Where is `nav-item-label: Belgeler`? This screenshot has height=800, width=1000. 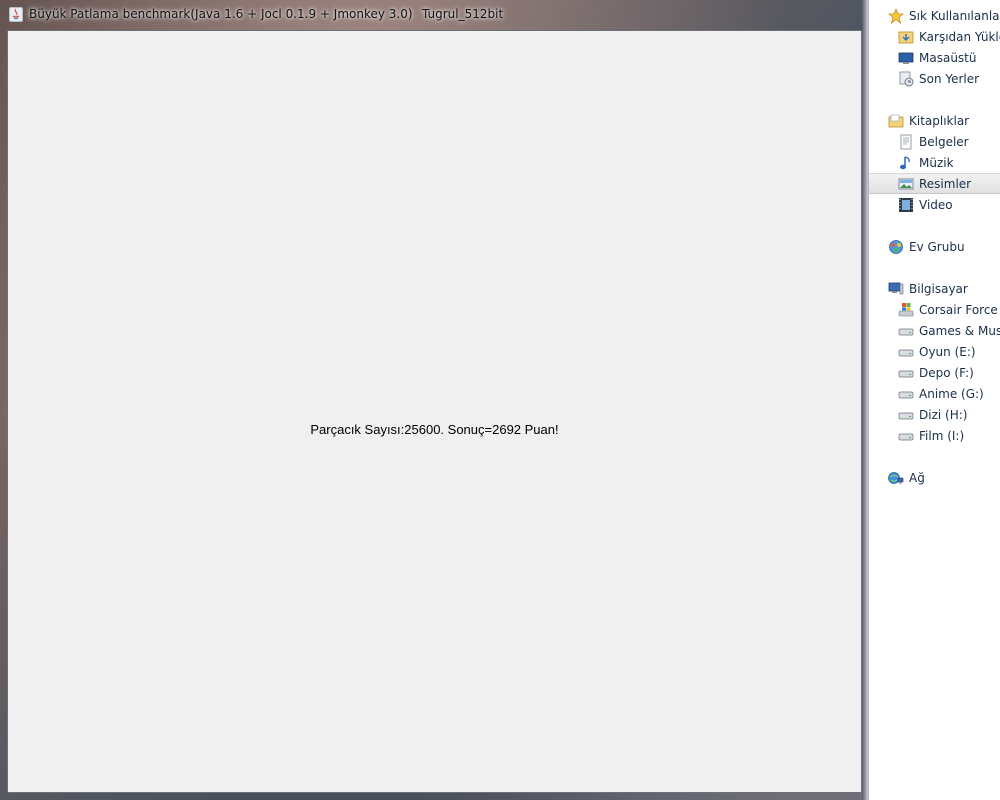
nav-item-label: Belgeler is located at coordinates (944, 141).